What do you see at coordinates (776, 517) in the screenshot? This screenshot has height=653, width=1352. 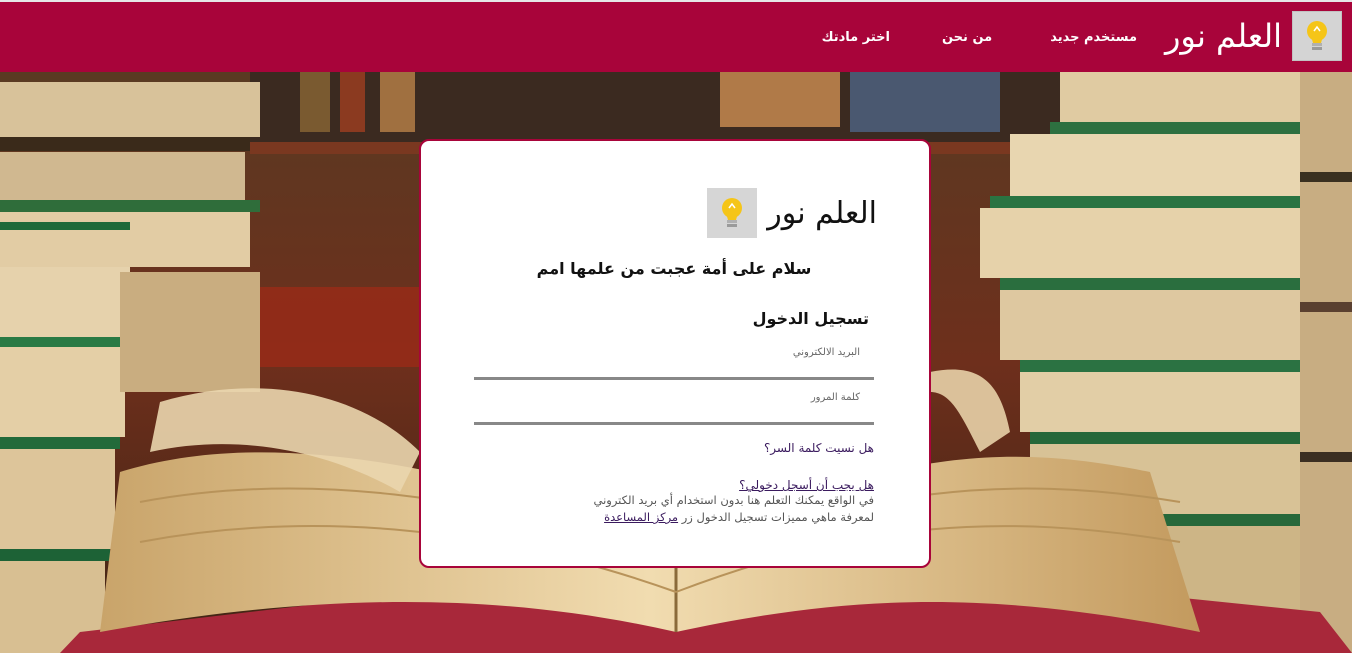 I see `info-line-2-text: لمعرفة ماهي مميزات تسجيل الدخول زر` at bounding box center [776, 517].